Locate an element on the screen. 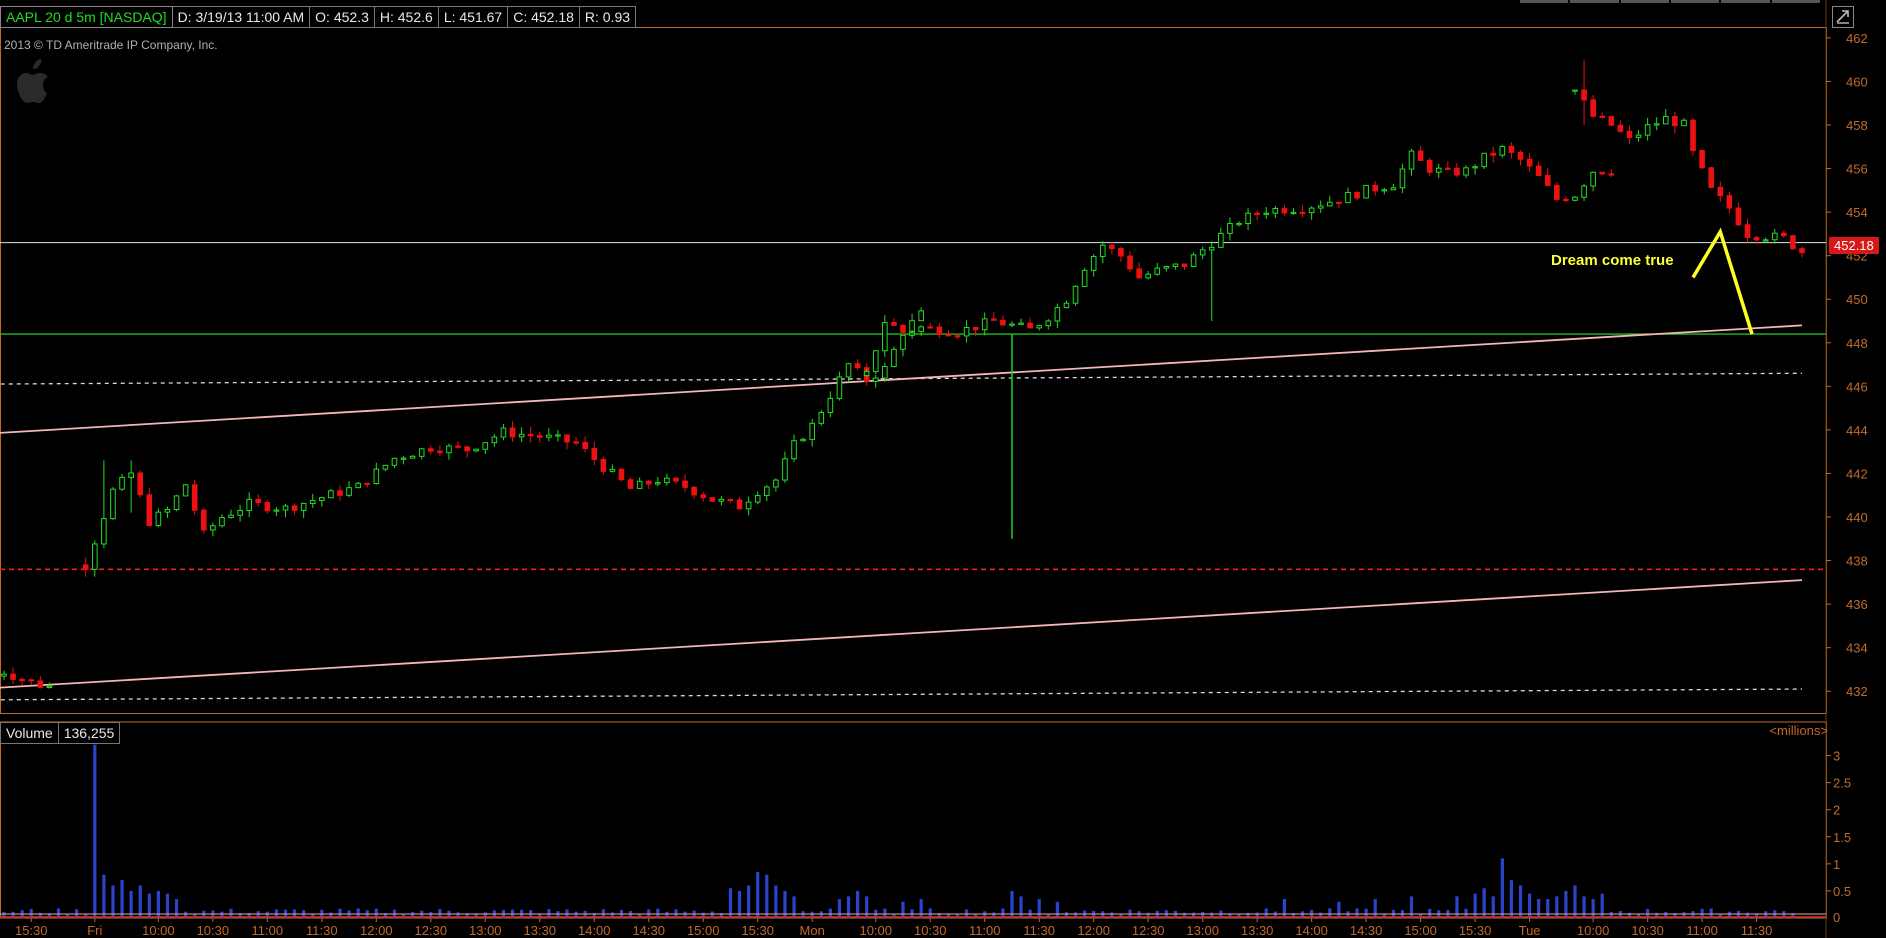 The width and height of the screenshot is (1886, 938). close-label: C: 452.18 is located at coordinates (544, 17).